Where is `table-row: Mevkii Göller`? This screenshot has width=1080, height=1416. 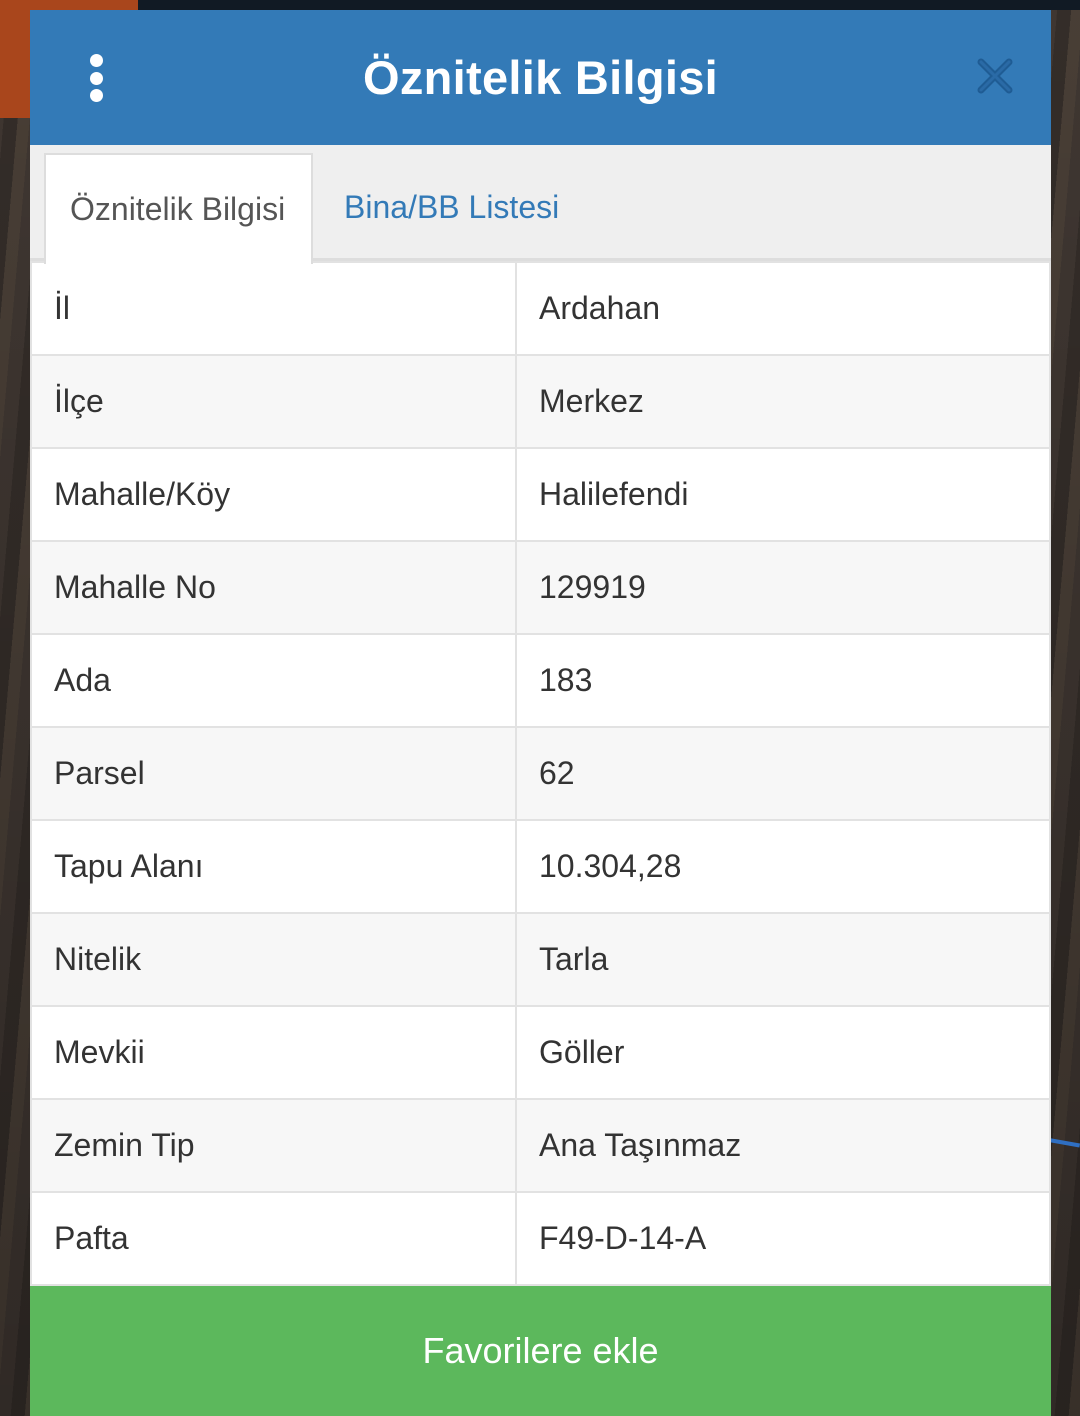 table-row: Mevkii Göller is located at coordinates (540, 1052).